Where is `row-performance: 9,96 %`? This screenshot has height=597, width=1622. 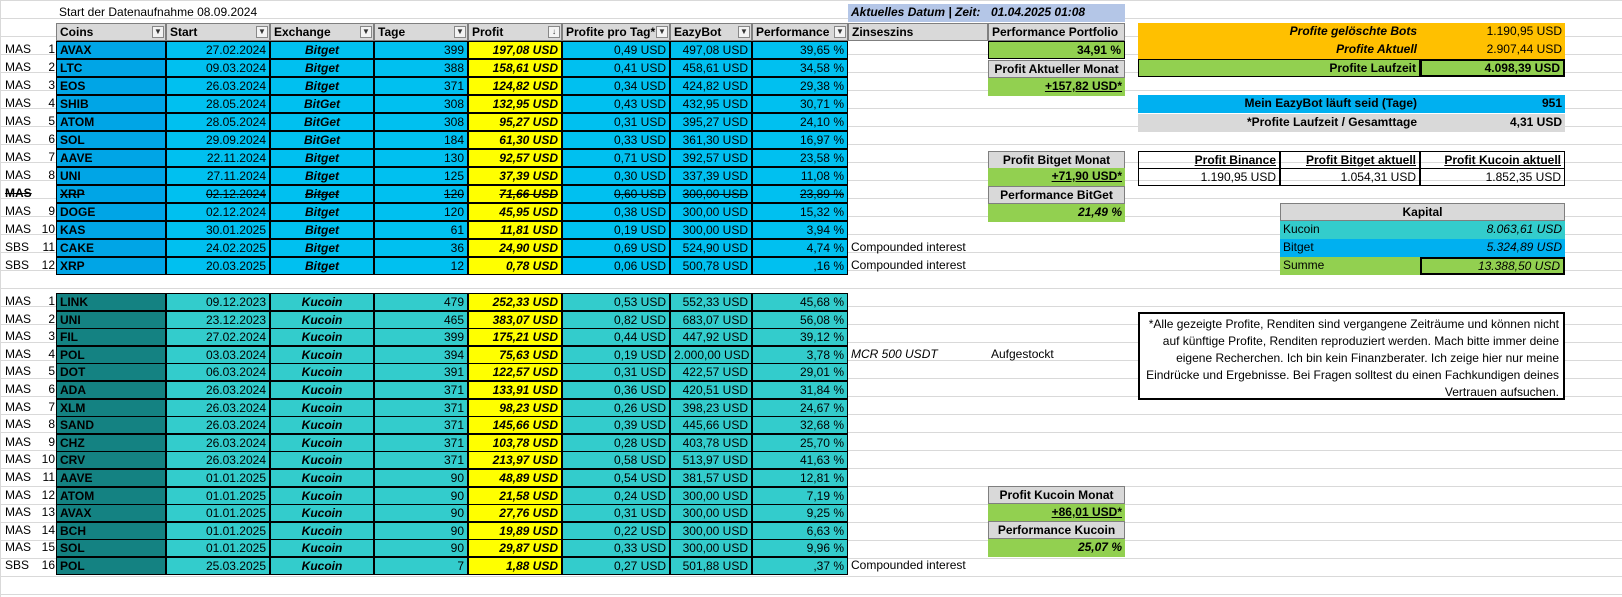 row-performance: 9,96 % is located at coordinates (800, 548).